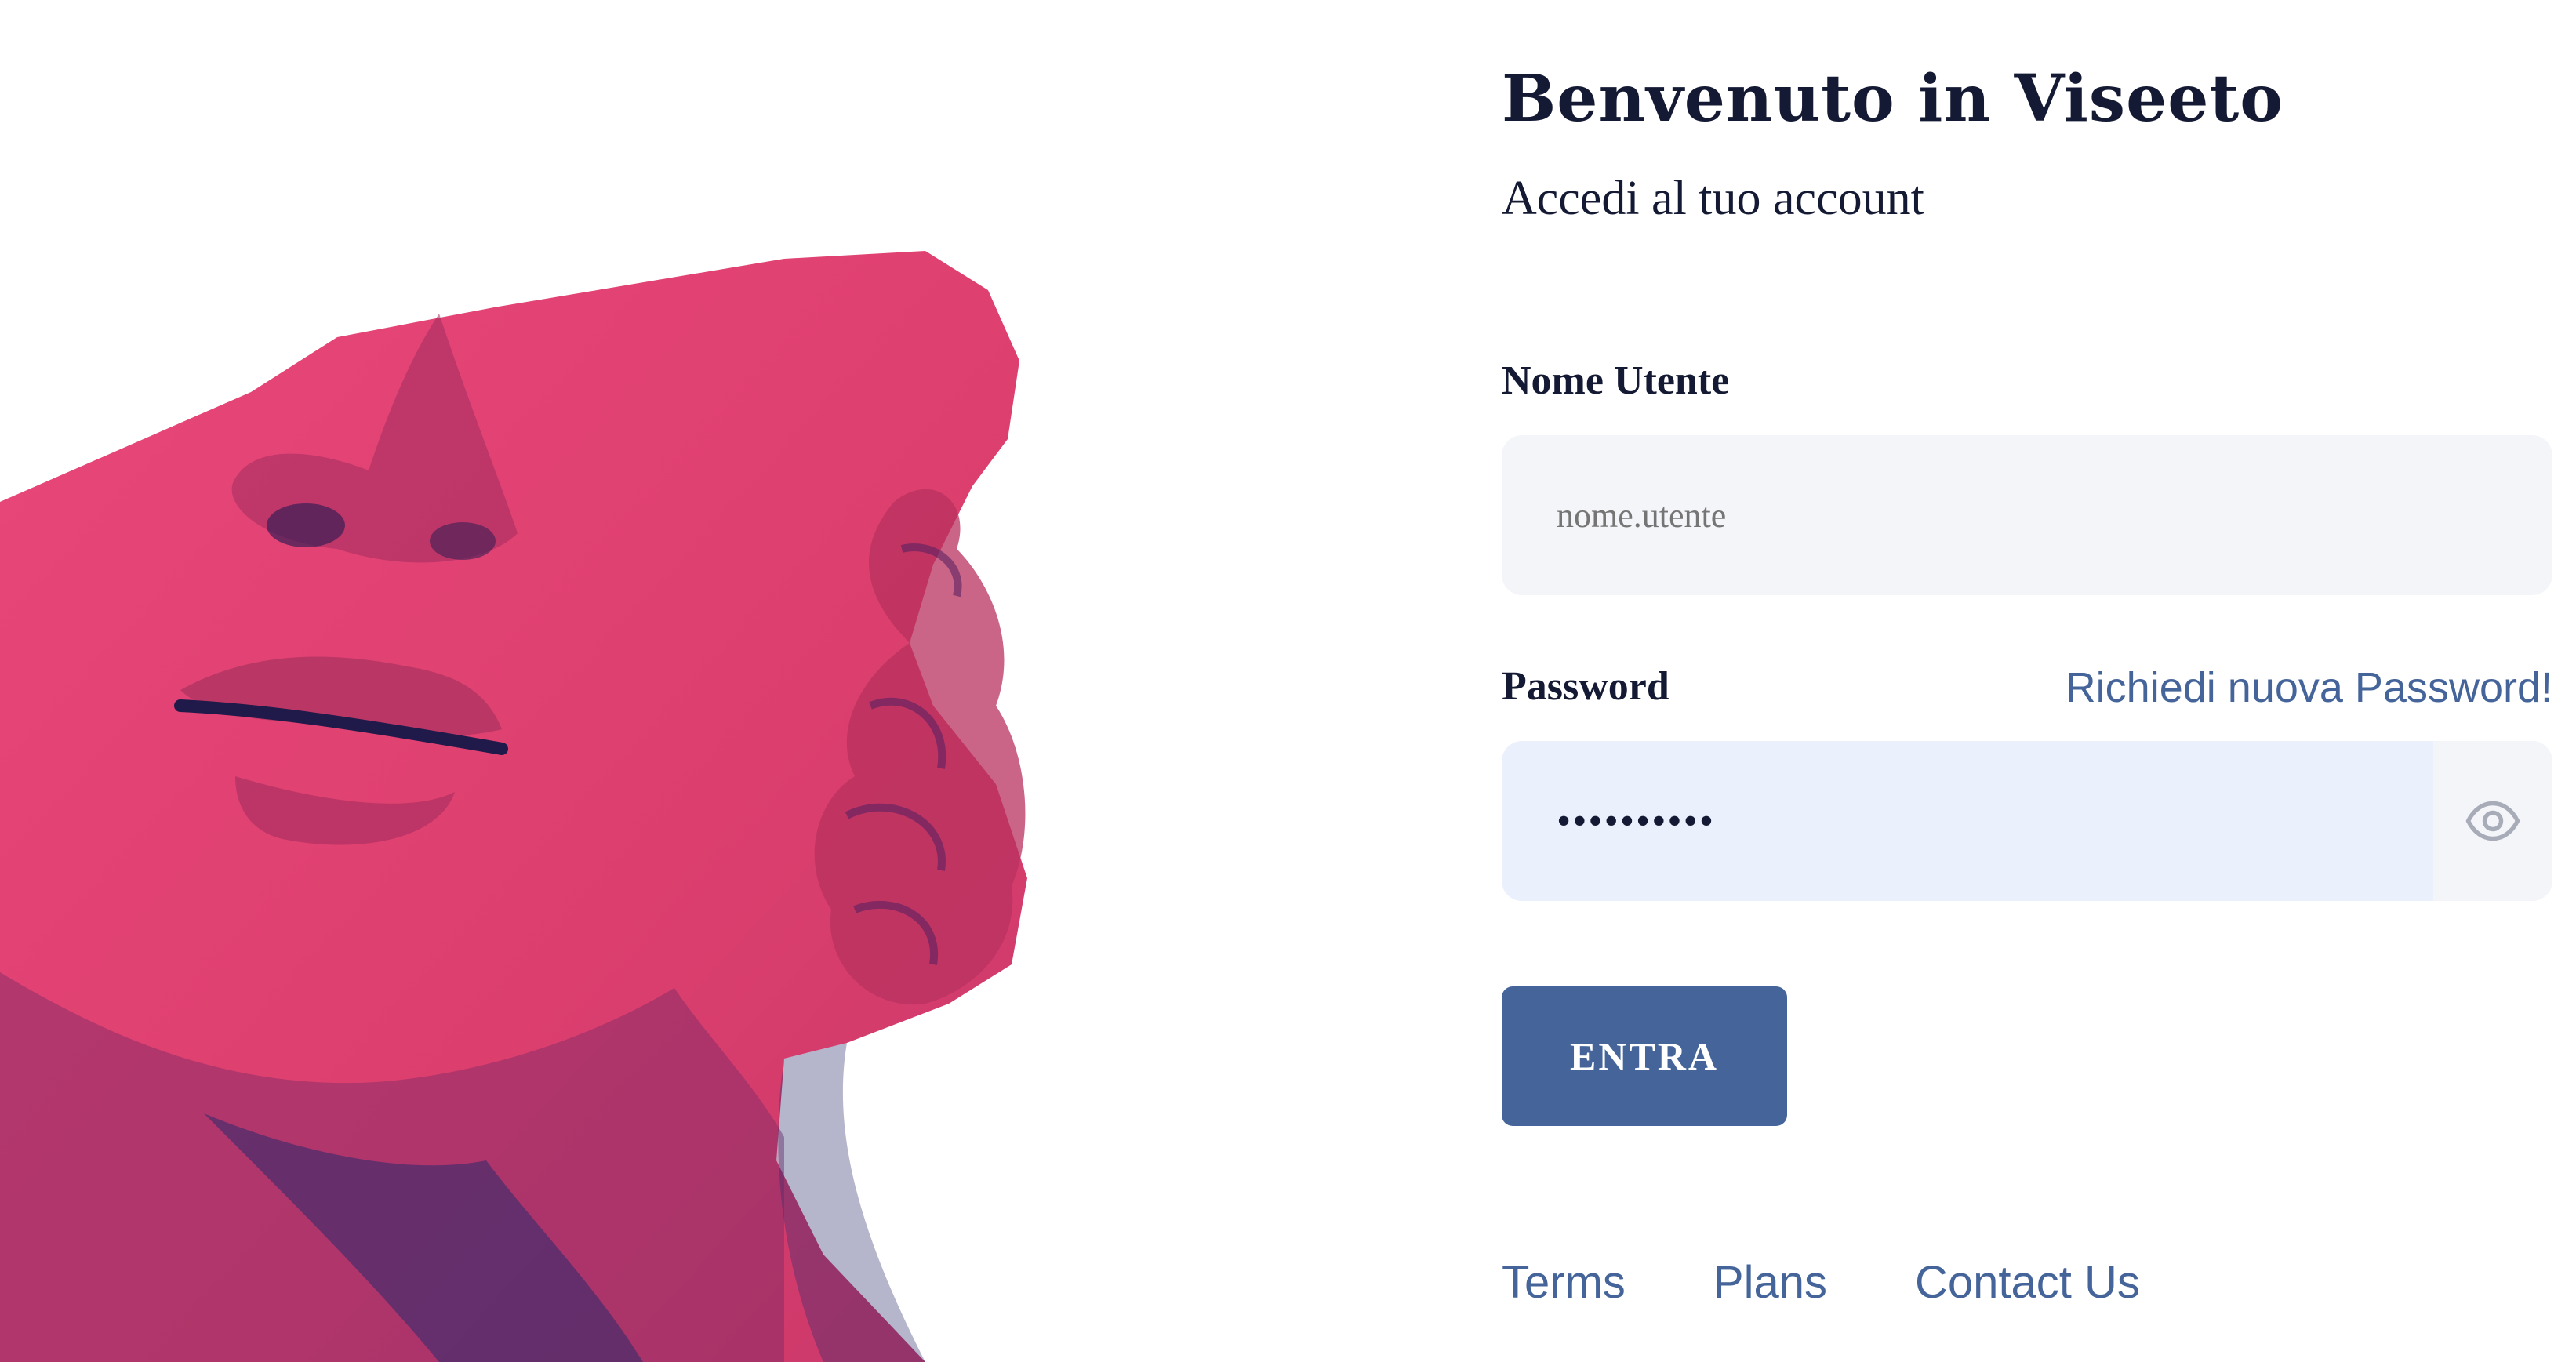  What do you see at coordinates (1616, 380) in the screenshot?
I see `username-label: Nome Utente` at bounding box center [1616, 380].